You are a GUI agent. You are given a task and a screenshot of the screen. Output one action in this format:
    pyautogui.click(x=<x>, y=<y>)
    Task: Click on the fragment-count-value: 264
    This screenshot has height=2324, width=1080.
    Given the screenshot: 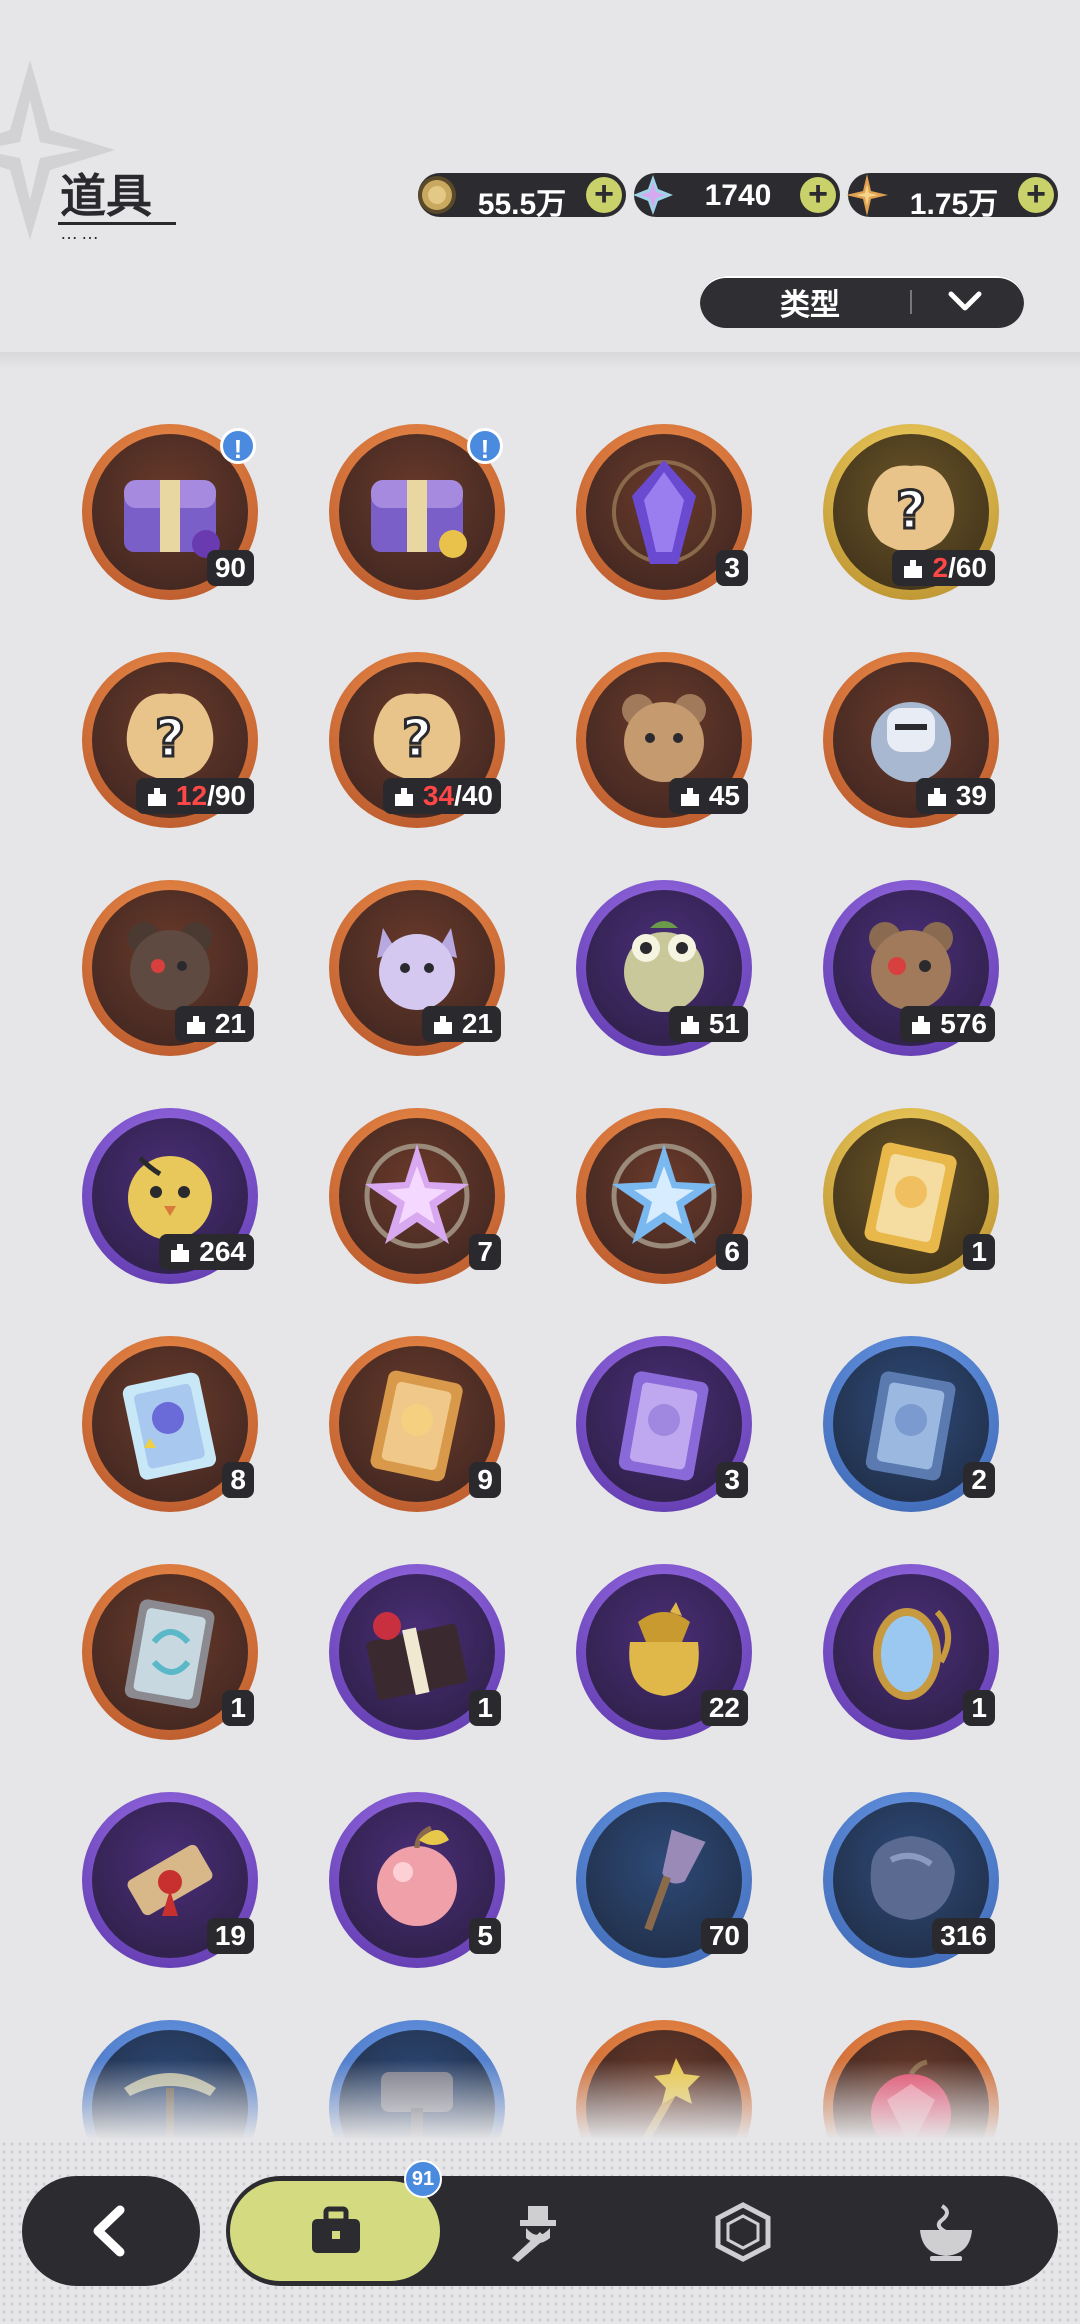 What is the action you would take?
    pyautogui.click(x=222, y=1251)
    